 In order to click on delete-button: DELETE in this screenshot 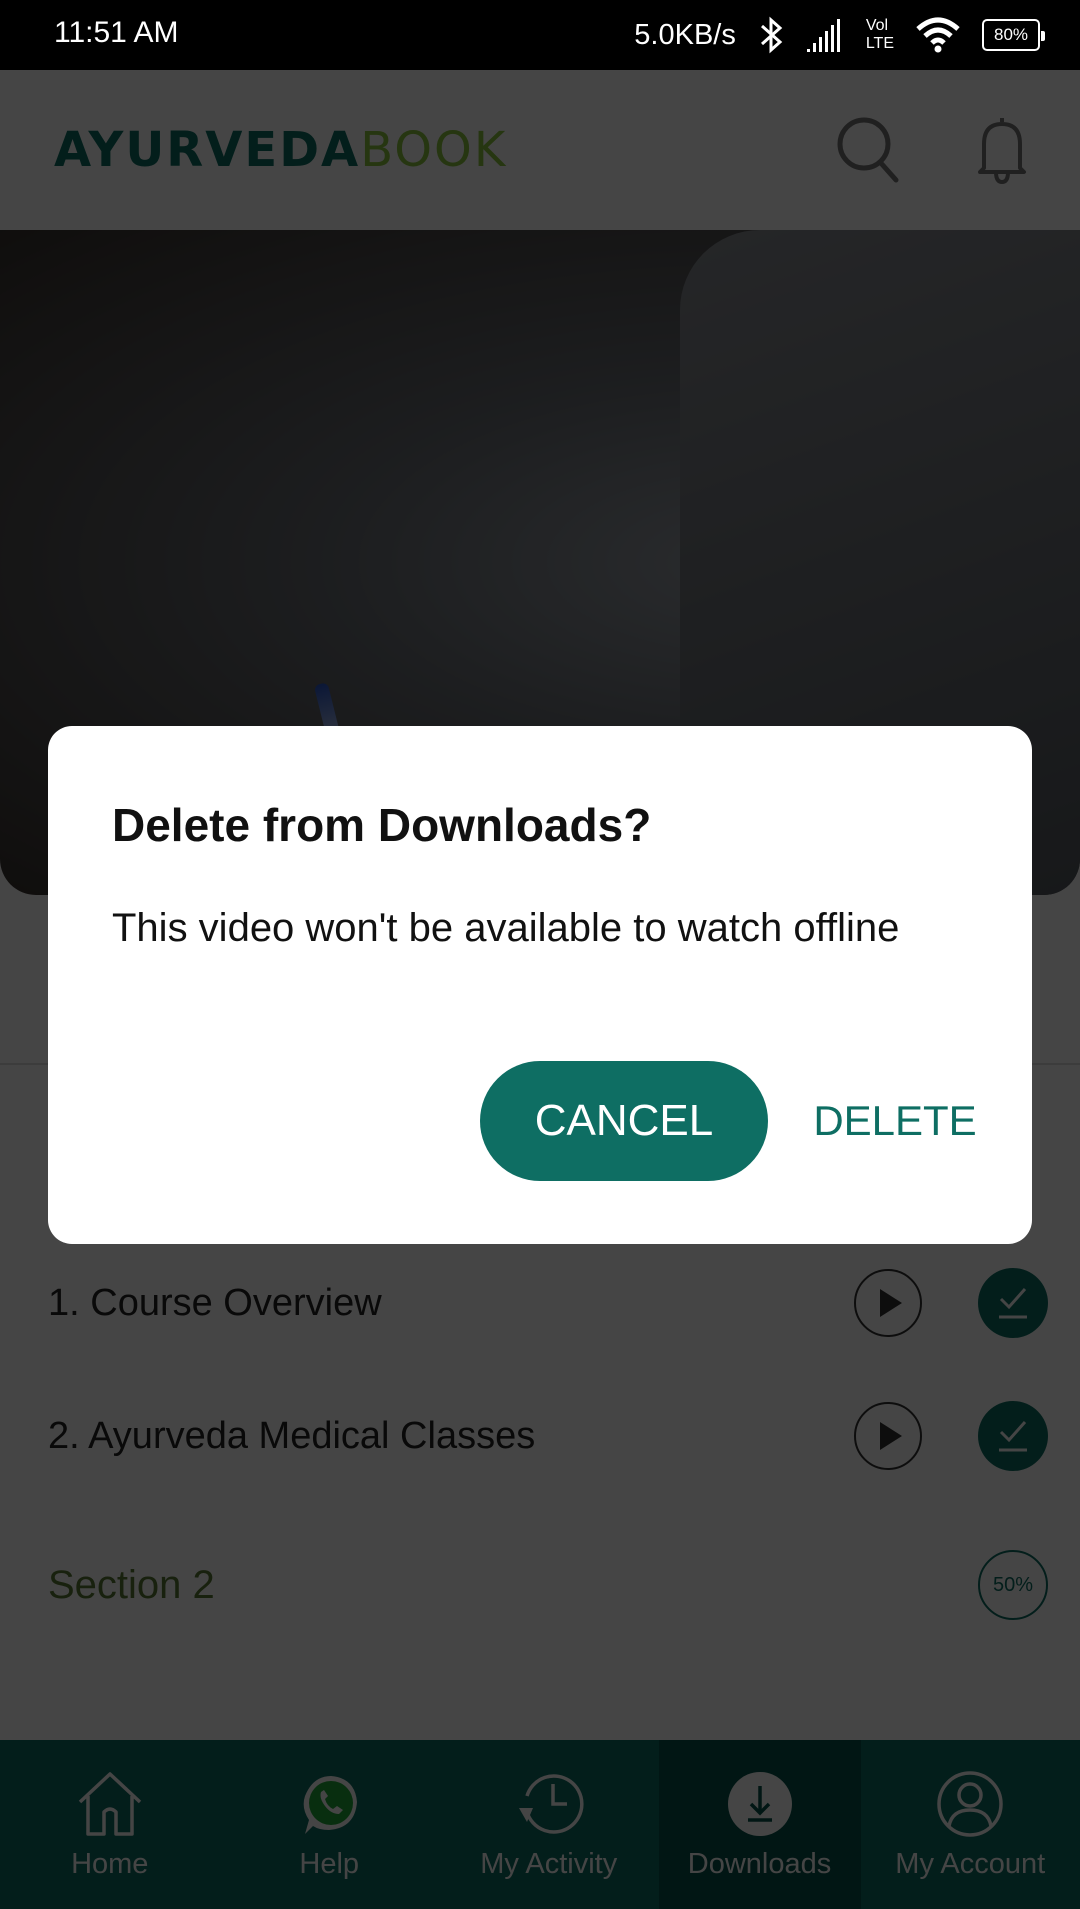, I will do `click(894, 1121)`.